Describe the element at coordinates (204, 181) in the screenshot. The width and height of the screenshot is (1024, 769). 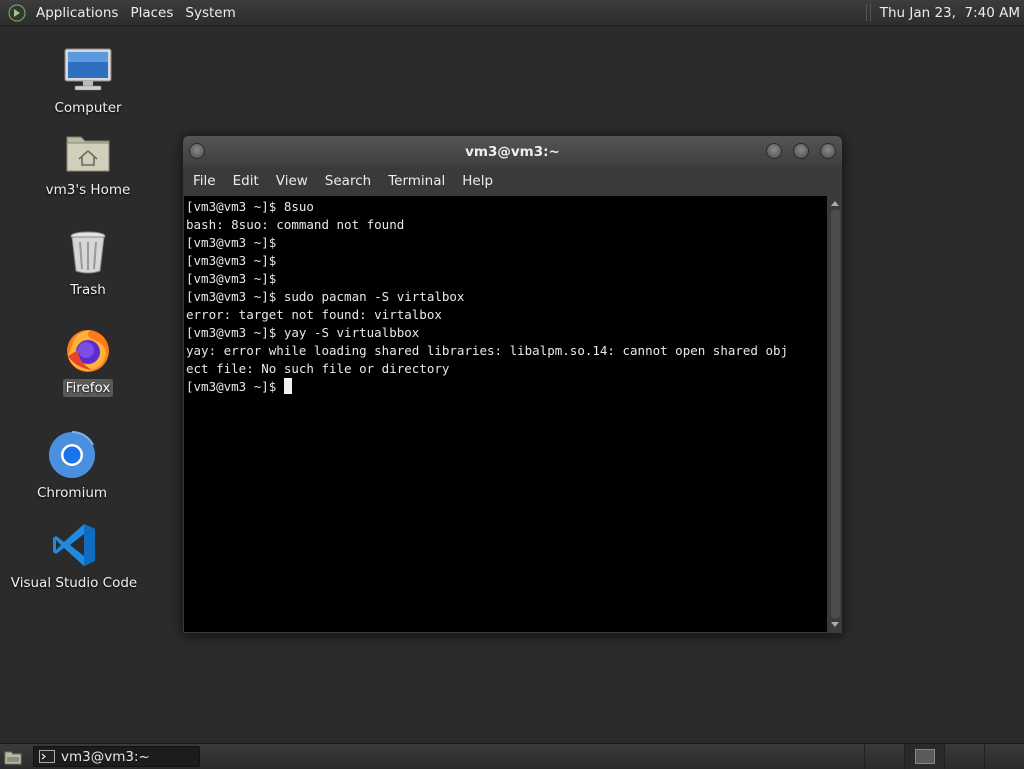
I see `menu-file: File` at that location.